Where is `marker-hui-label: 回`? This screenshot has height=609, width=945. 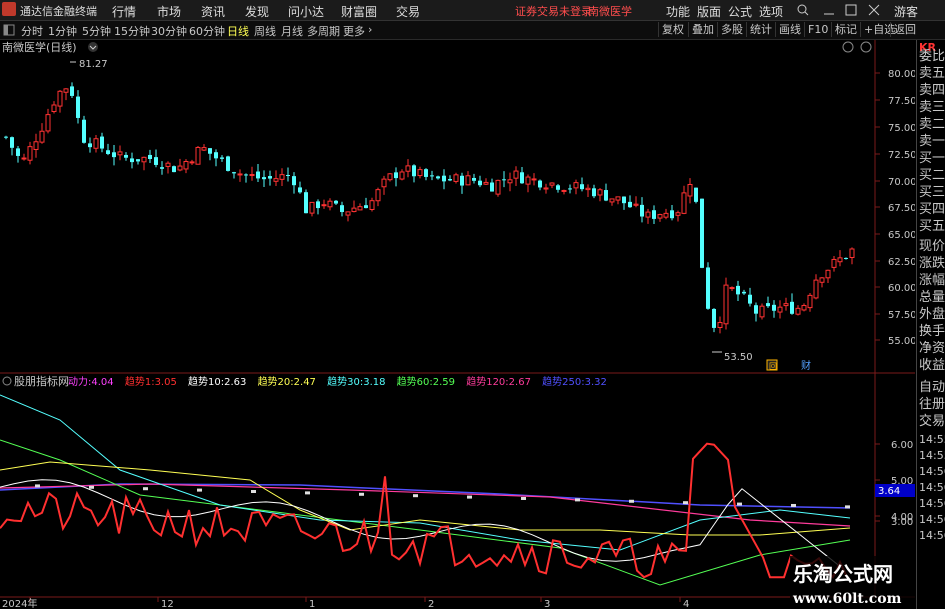 marker-hui-label: 回 is located at coordinates (773, 366).